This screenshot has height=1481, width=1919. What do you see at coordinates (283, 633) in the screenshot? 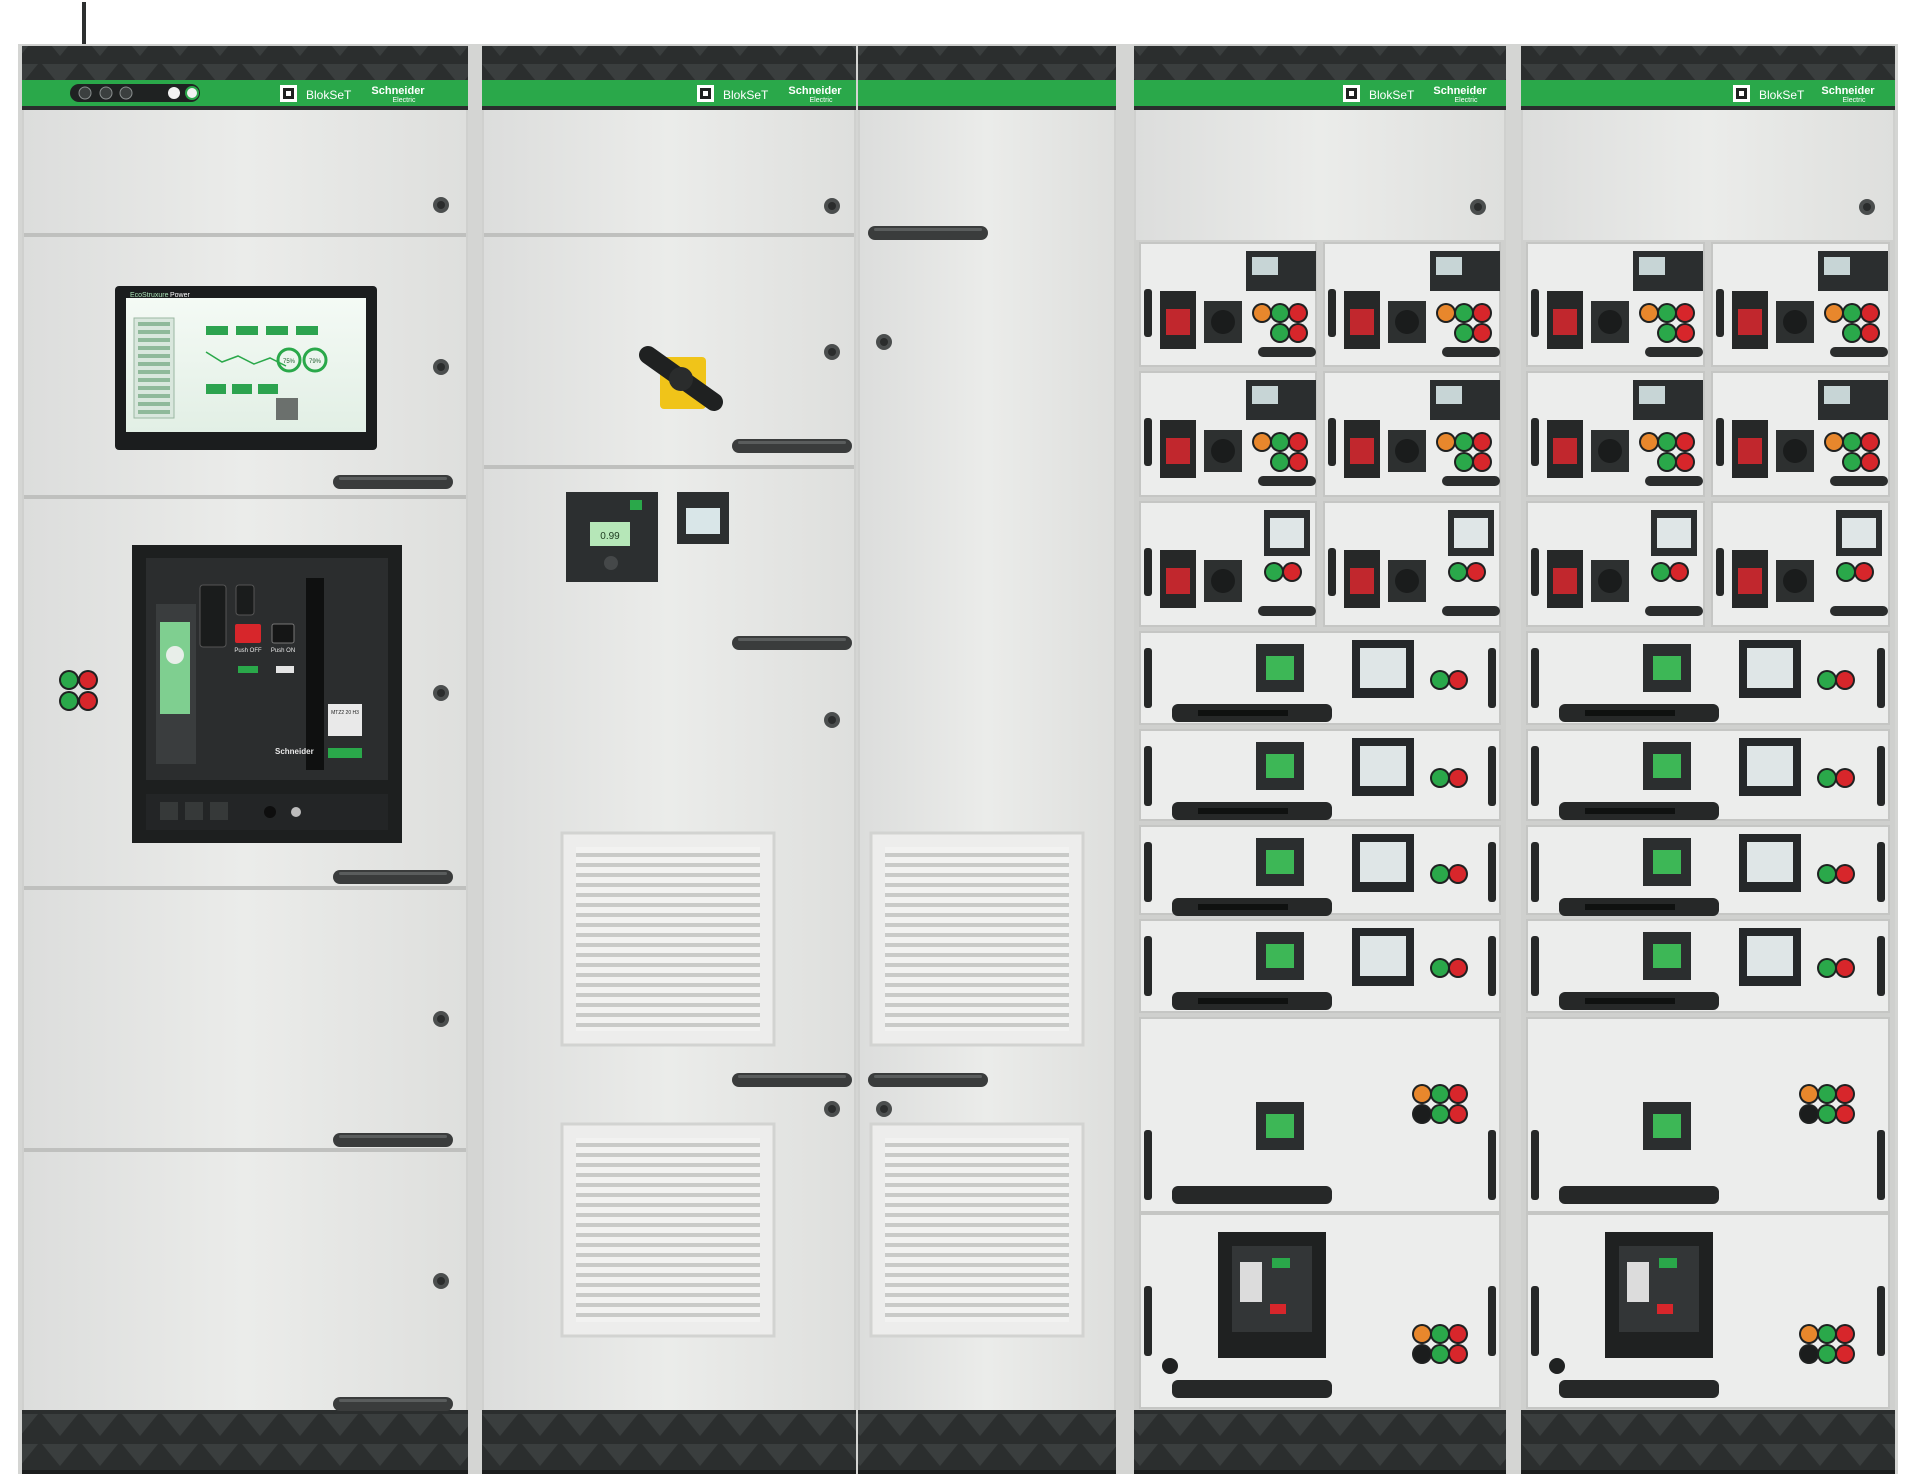
I see `push-on-button` at bounding box center [283, 633].